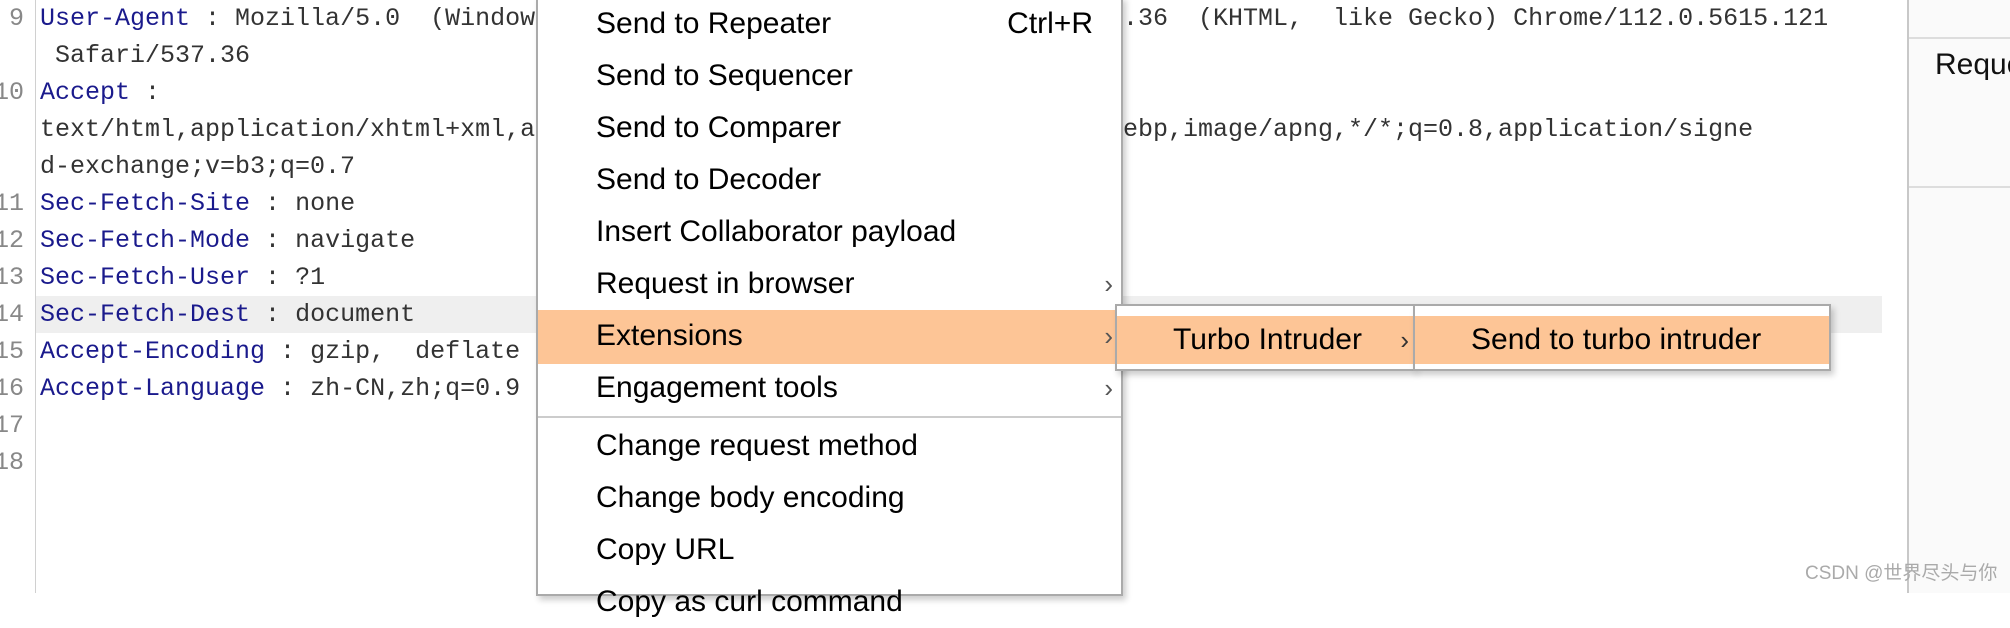 This screenshot has height=628, width=2010. I want to click on line-text: User-Agent : Mozilla/5.0 (Windows, so click(295, 18).